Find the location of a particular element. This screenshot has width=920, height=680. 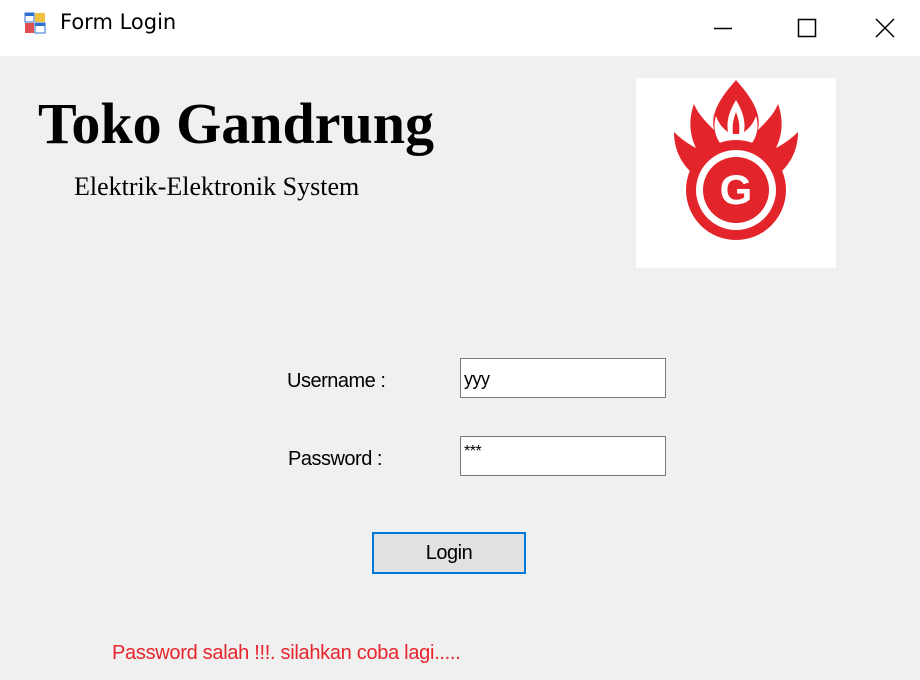

maximize-button is located at coordinates (807, 28).